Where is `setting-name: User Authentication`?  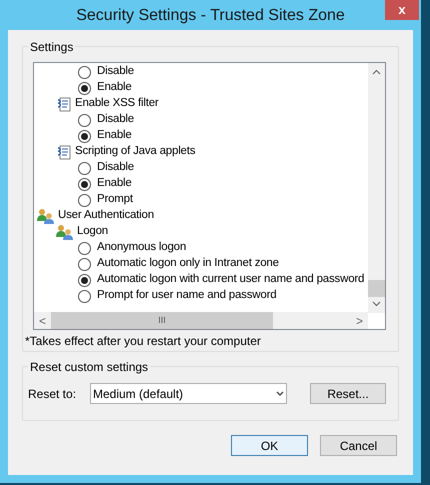
setting-name: User Authentication is located at coordinates (106, 216).